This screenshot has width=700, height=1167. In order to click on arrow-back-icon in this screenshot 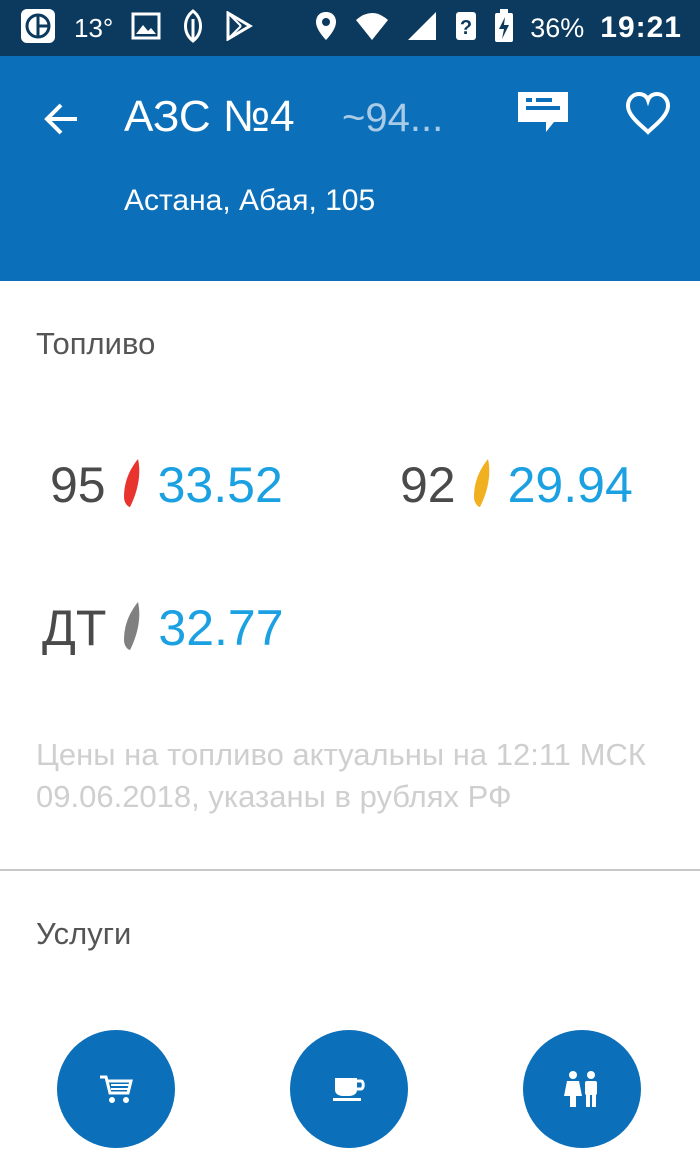, I will do `click(60, 119)`.